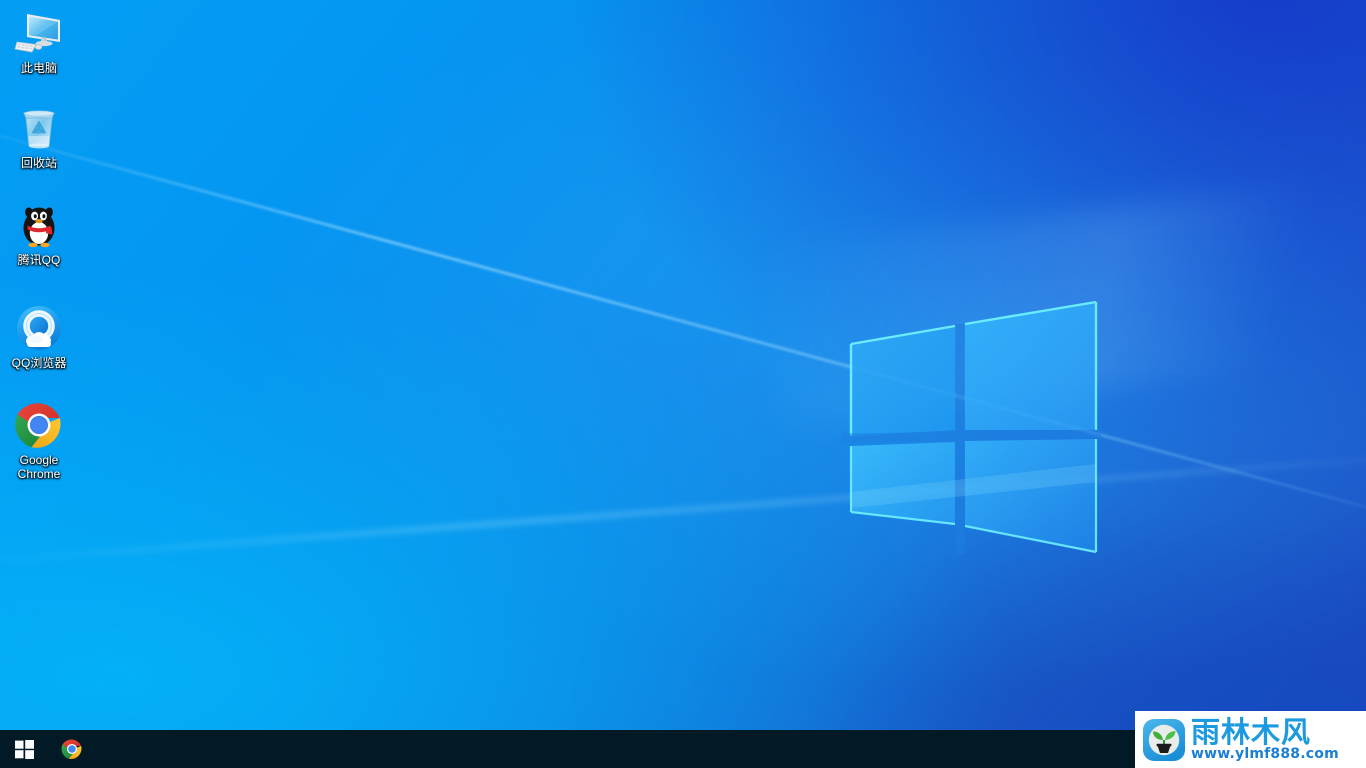 This screenshot has height=768, width=1366. I want to click on desktop-icon-tencent-qq: 腾讯QQ, so click(39, 233).